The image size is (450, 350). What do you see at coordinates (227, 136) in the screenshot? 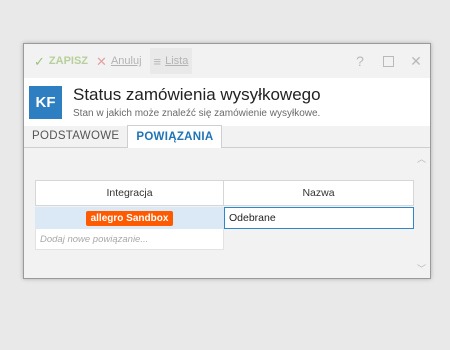
I see `tab-bar: PODSTAWOWE POWIĄZANIA` at bounding box center [227, 136].